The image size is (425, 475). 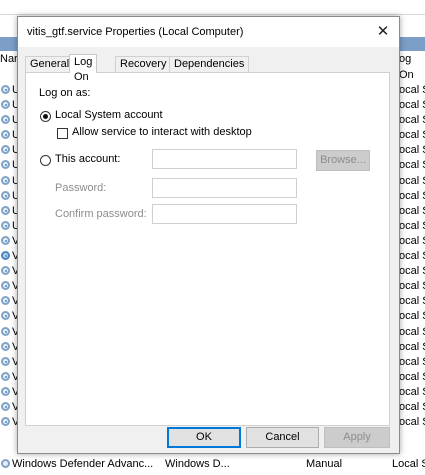 What do you see at coordinates (81, 188) in the screenshot?
I see `password-label: Password:` at bounding box center [81, 188].